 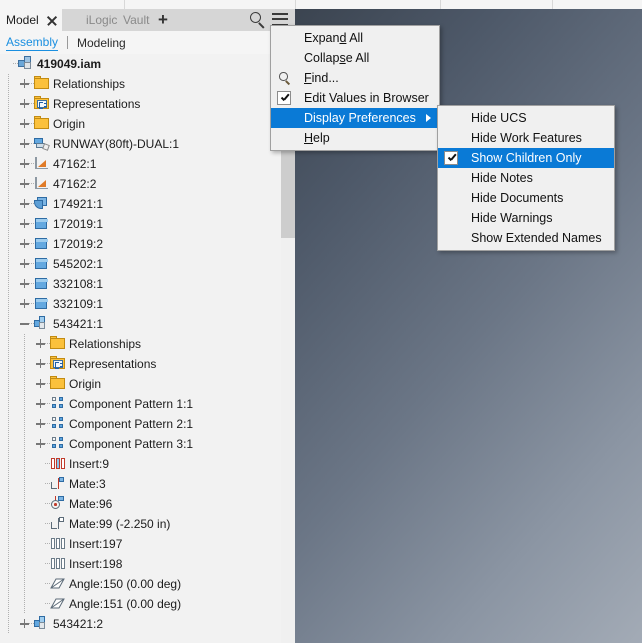 What do you see at coordinates (140, 624) in the screenshot?
I see `tree-item: 543421:2` at bounding box center [140, 624].